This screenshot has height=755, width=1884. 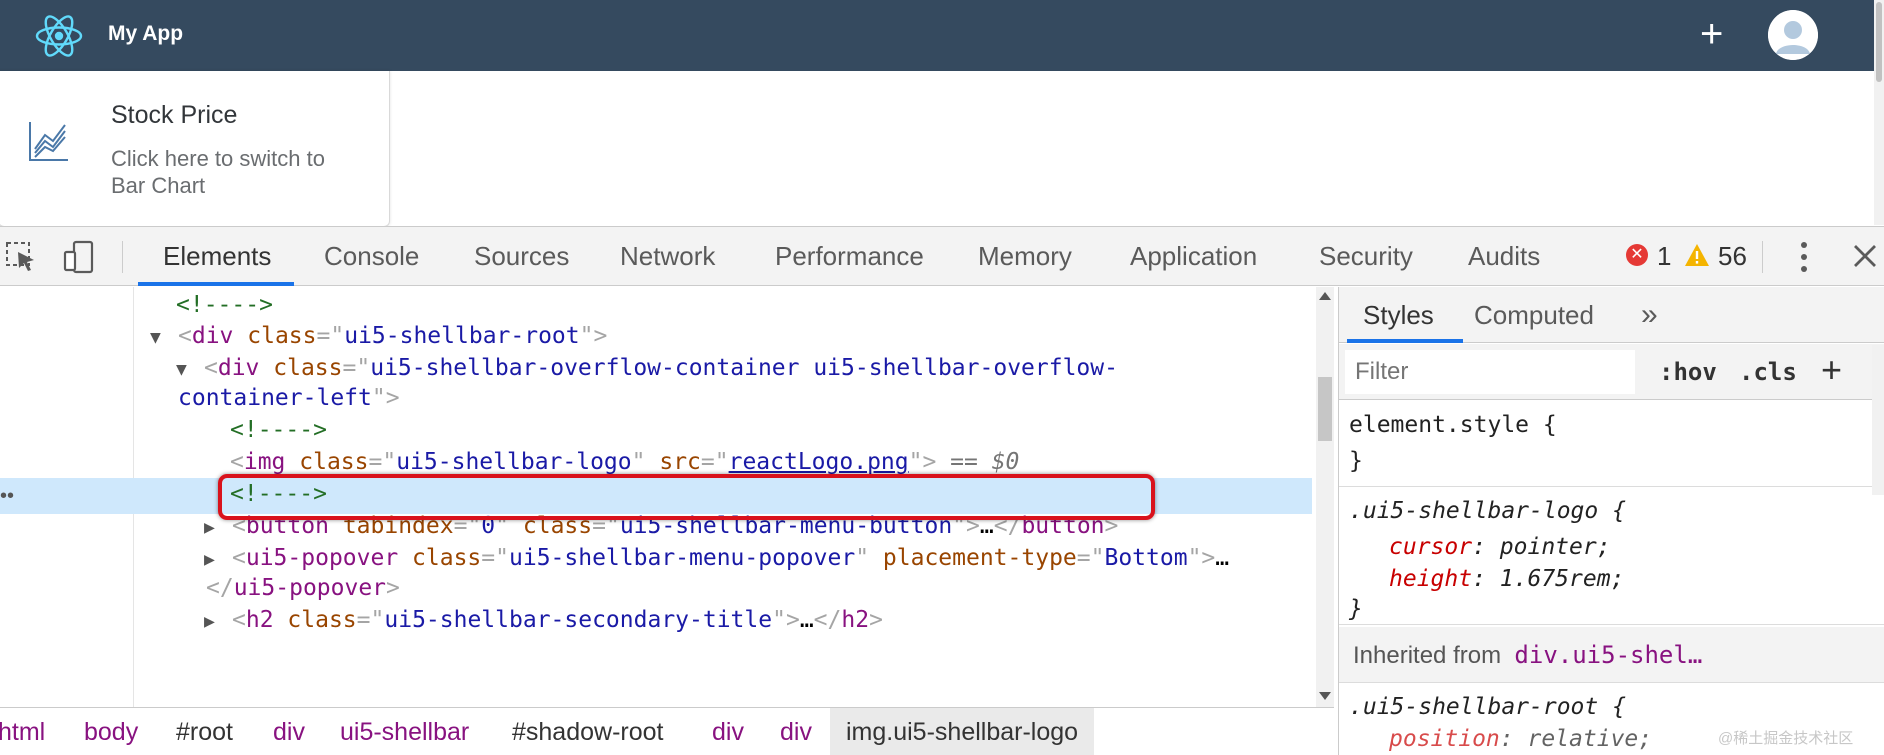 I want to click on hover-state-button: :hov, so click(x=1688, y=372).